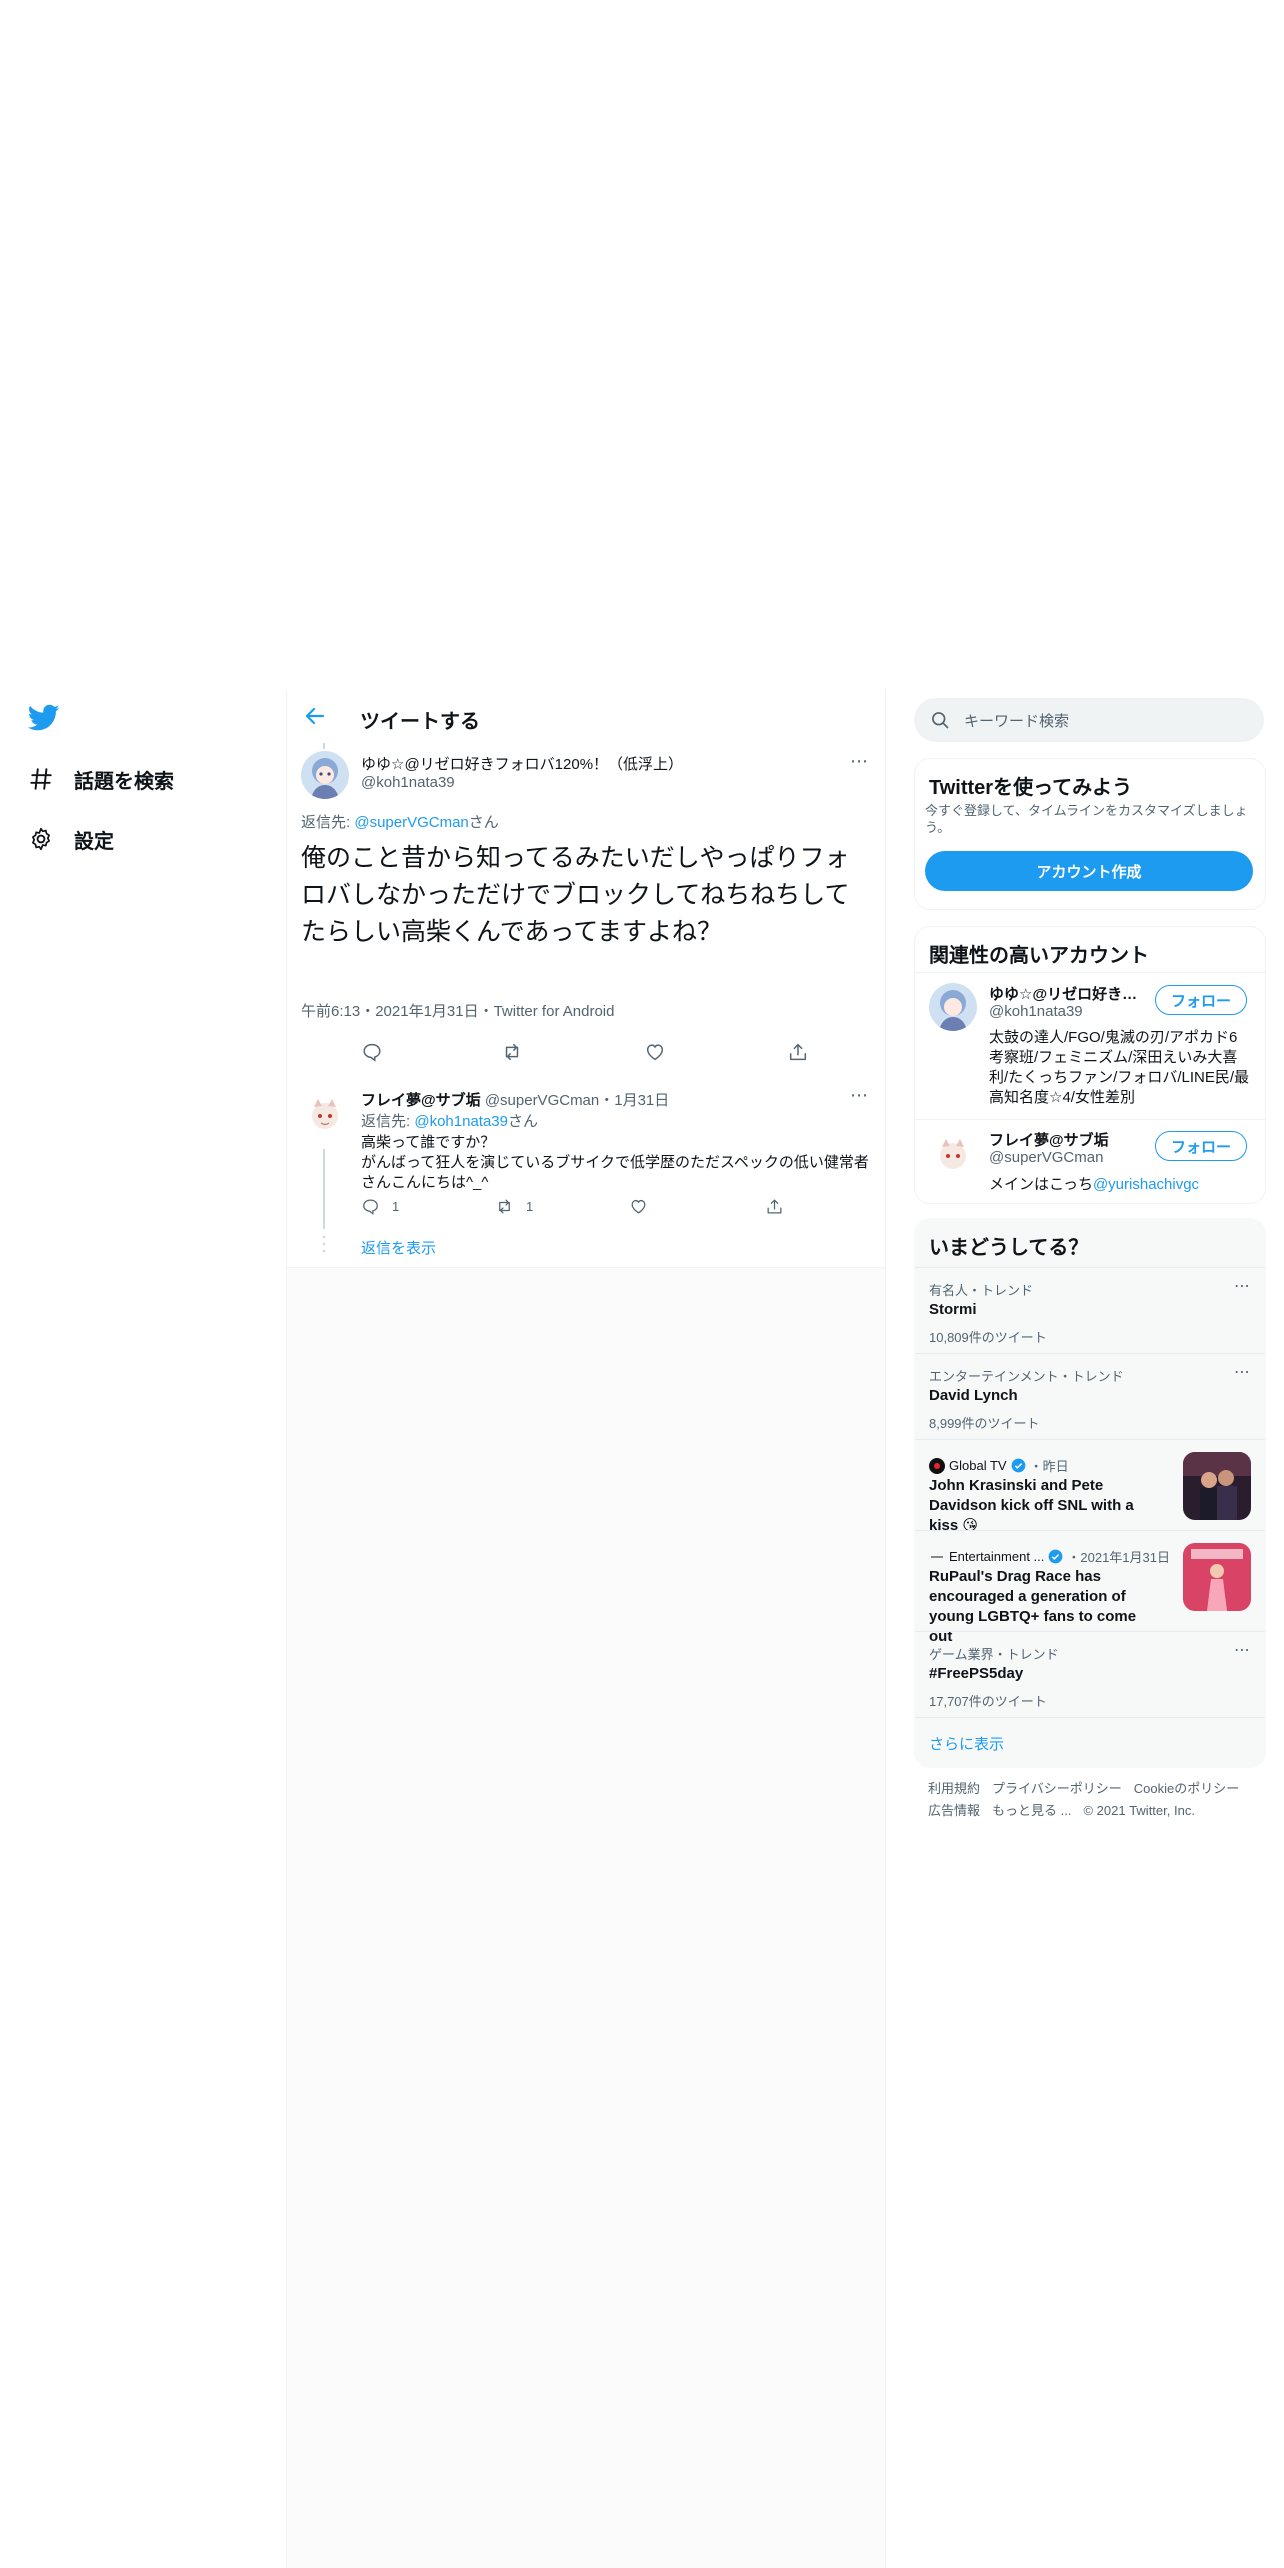  What do you see at coordinates (1041, 1184) in the screenshot?
I see `bio-prefix: メインはこっち` at bounding box center [1041, 1184].